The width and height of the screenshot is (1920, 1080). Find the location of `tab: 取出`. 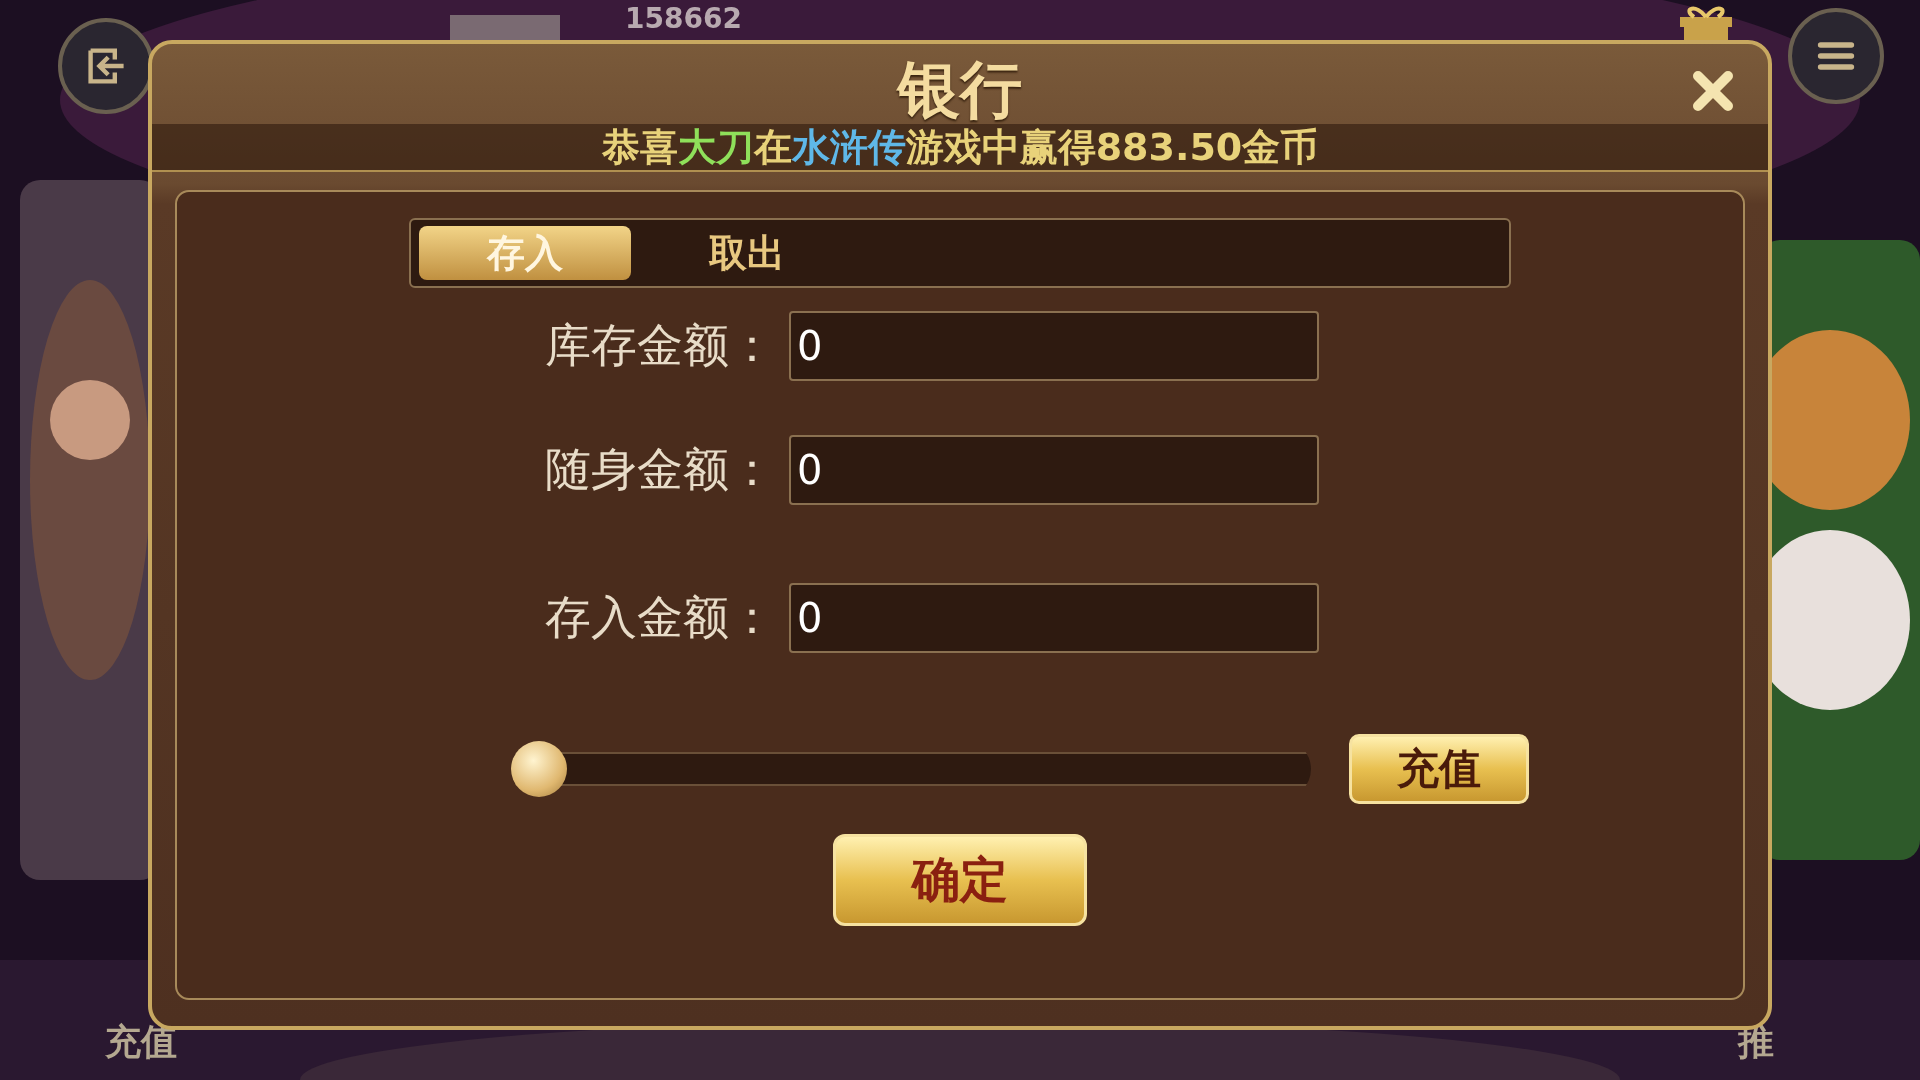

tab: 取出 is located at coordinates (747, 253).